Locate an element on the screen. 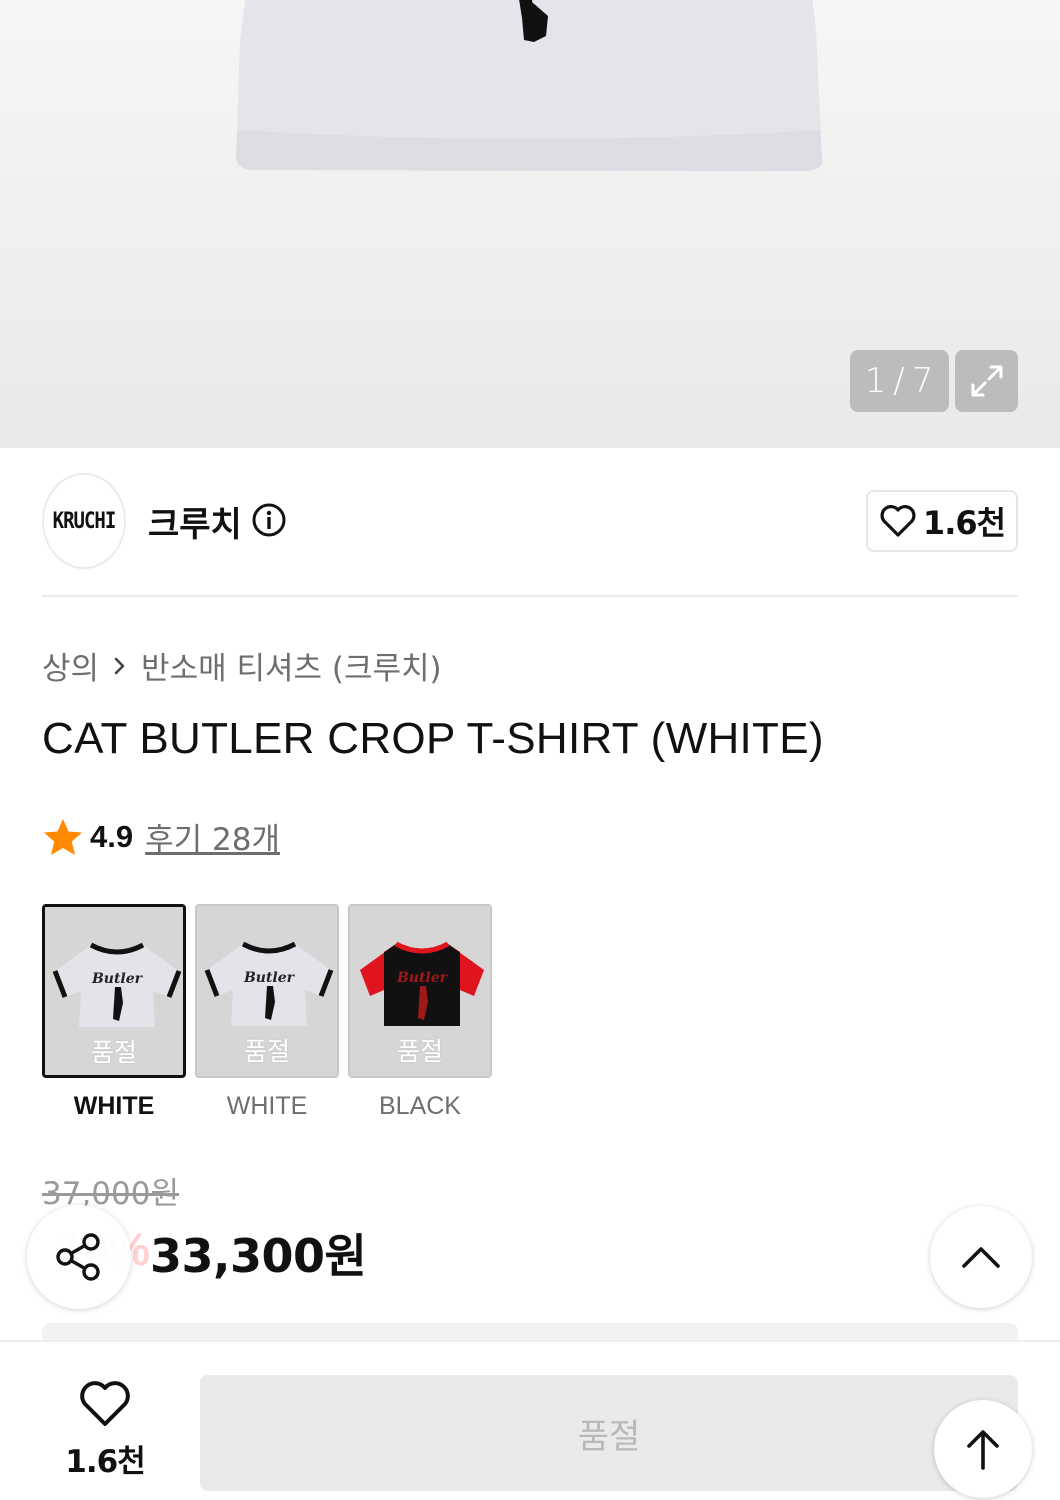 The width and height of the screenshot is (1060, 1500). chevron-right-icon is located at coordinates (120, 666).